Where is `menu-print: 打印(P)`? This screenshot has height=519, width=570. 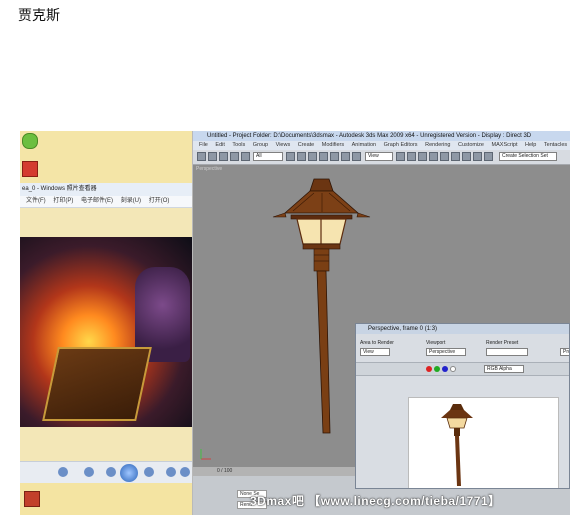 menu-print: 打印(P) is located at coordinates (63, 201).